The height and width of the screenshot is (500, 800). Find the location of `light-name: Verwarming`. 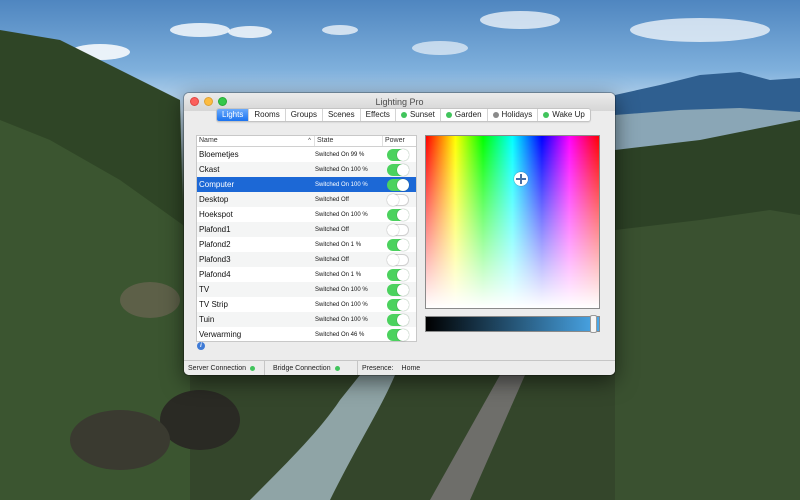

light-name: Verwarming is located at coordinates (220, 334).